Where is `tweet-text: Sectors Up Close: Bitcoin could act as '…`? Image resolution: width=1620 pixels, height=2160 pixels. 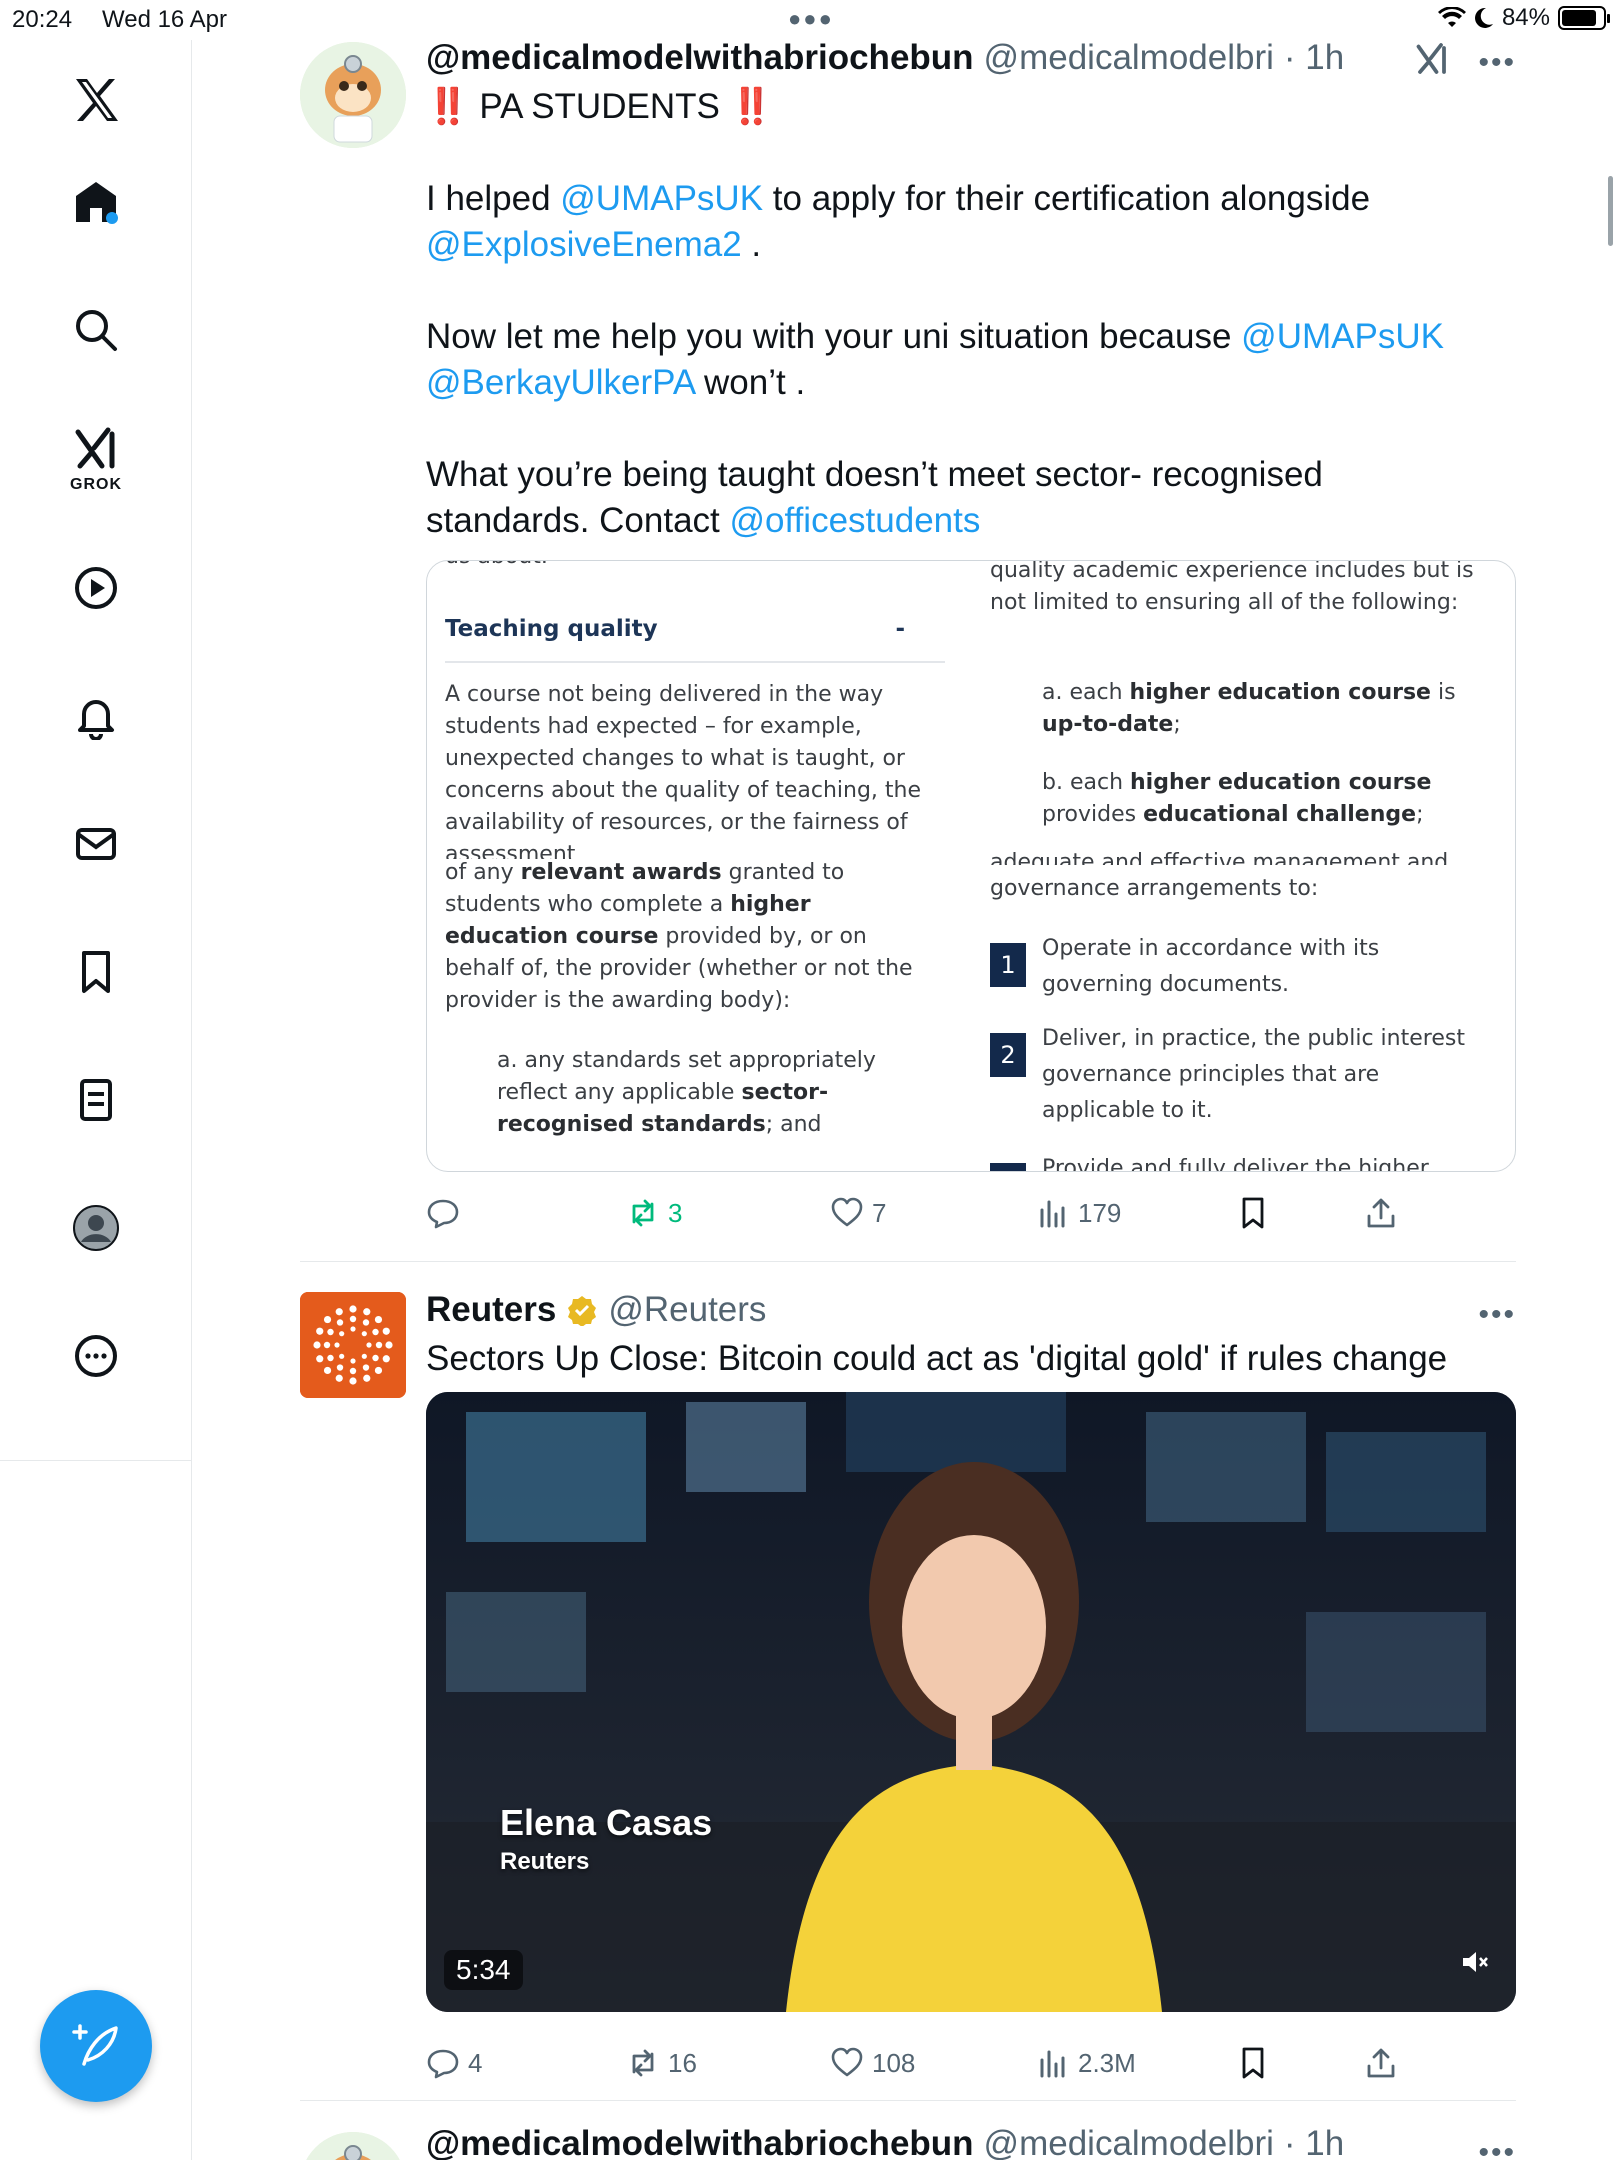 tweet-text: Sectors Up Close: Bitcoin could act as '… is located at coordinates (937, 1358).